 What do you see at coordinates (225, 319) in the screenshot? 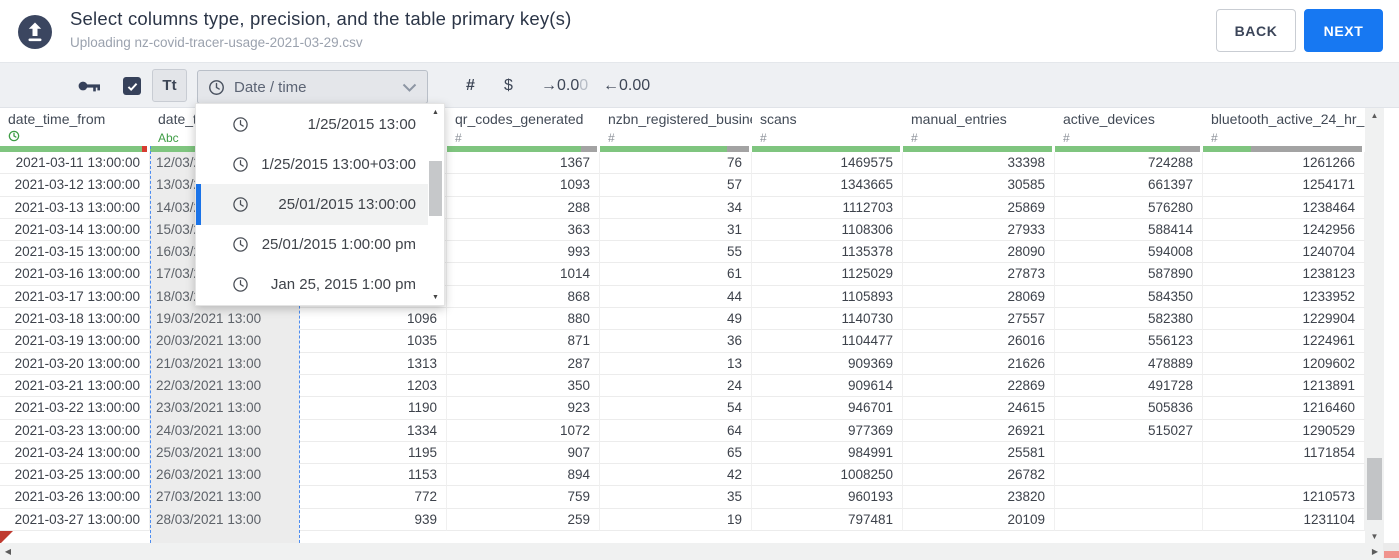
I see `cell: 19/03/2021 13:00` at bounding box center [225, 319].